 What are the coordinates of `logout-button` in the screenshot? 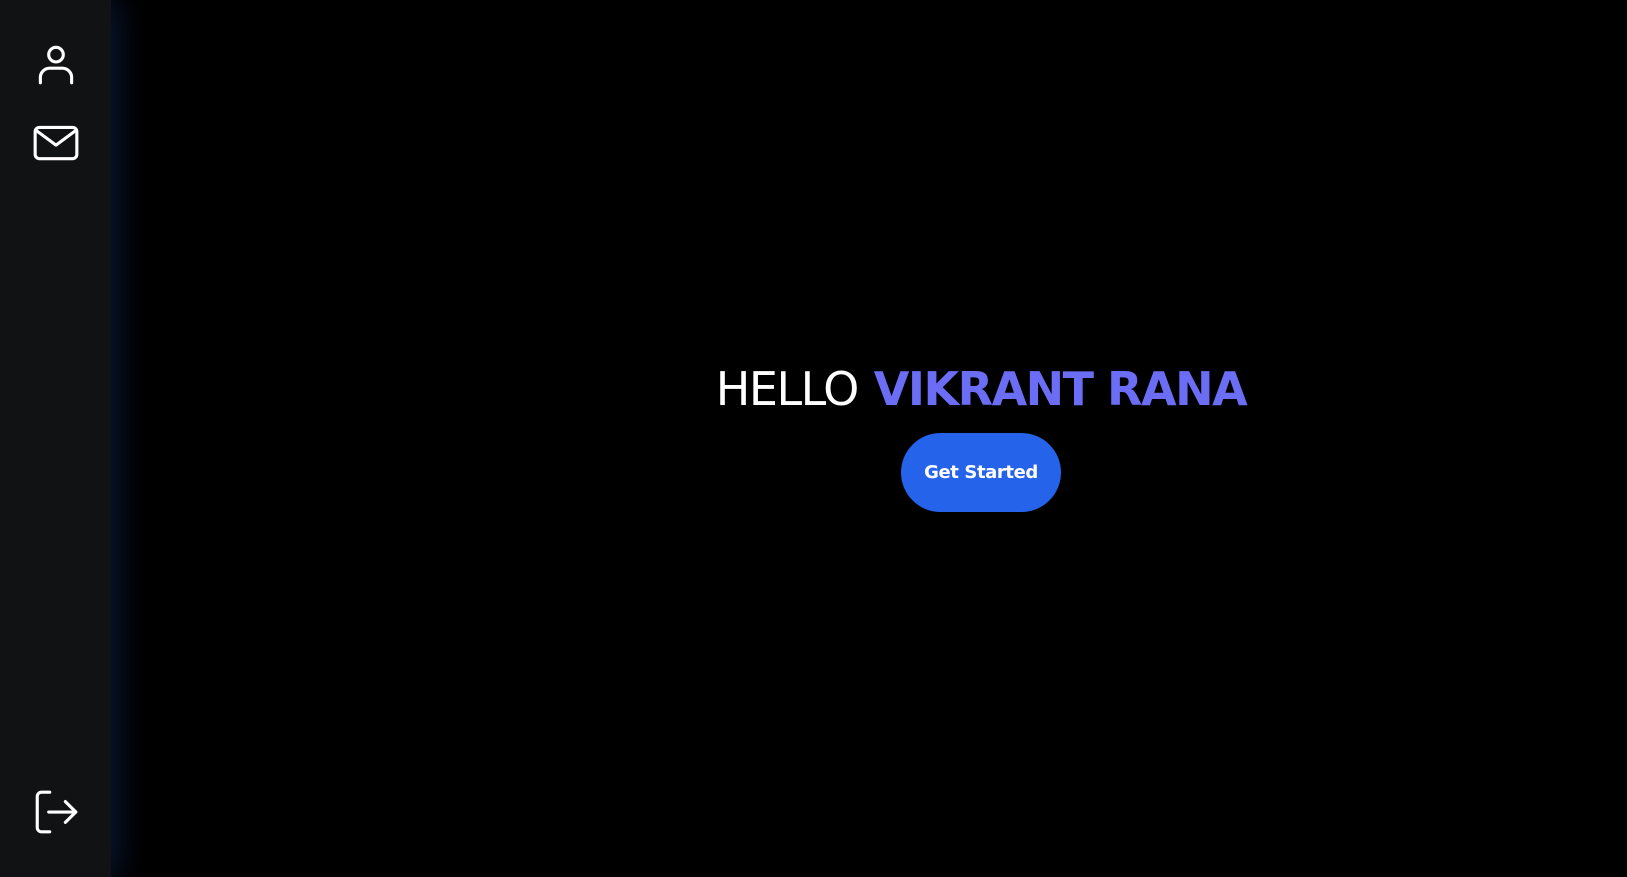 It's located at (56, 812).